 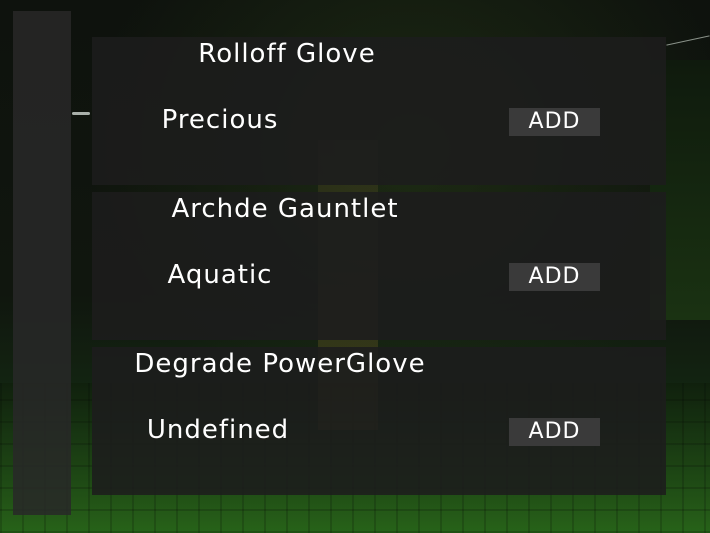 What do you see at coordinates (218, 430) in the screenshot?
I see `glove-rarity: Undefined` at bounding box center [218, 430].